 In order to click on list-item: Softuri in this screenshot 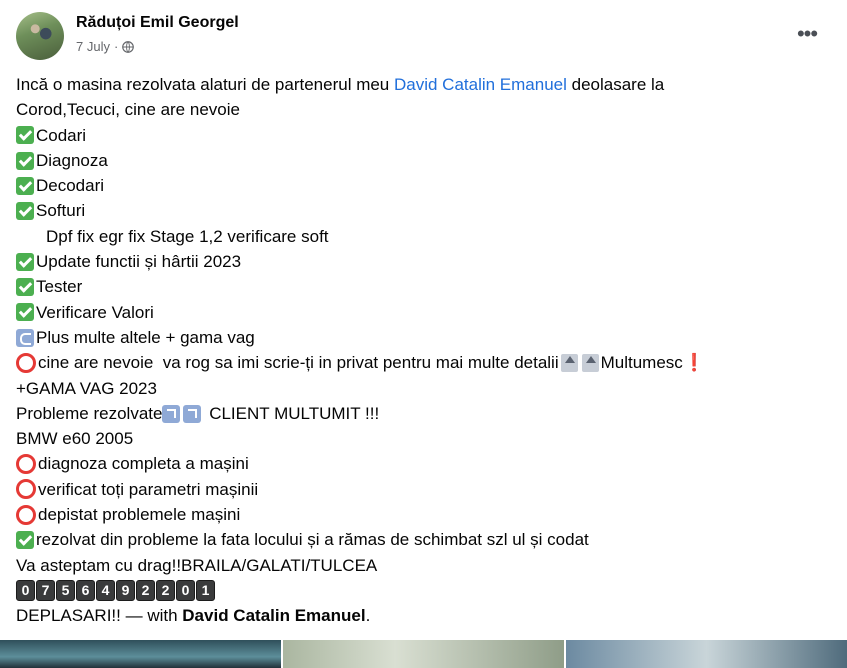, I will do `click(416, 210)`.